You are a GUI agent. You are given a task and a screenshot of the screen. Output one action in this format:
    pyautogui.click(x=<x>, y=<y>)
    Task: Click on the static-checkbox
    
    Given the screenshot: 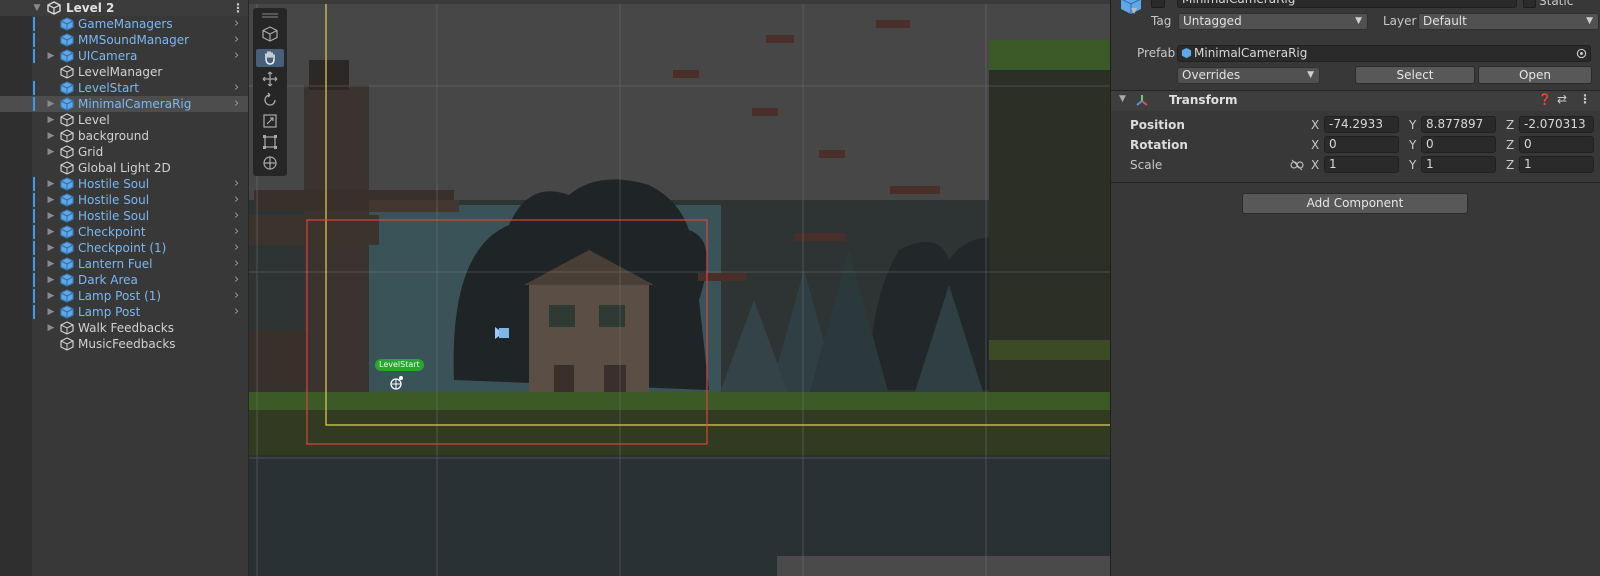 What is the action you would take?
    pyautogui.click(x=1529, y=4)
    